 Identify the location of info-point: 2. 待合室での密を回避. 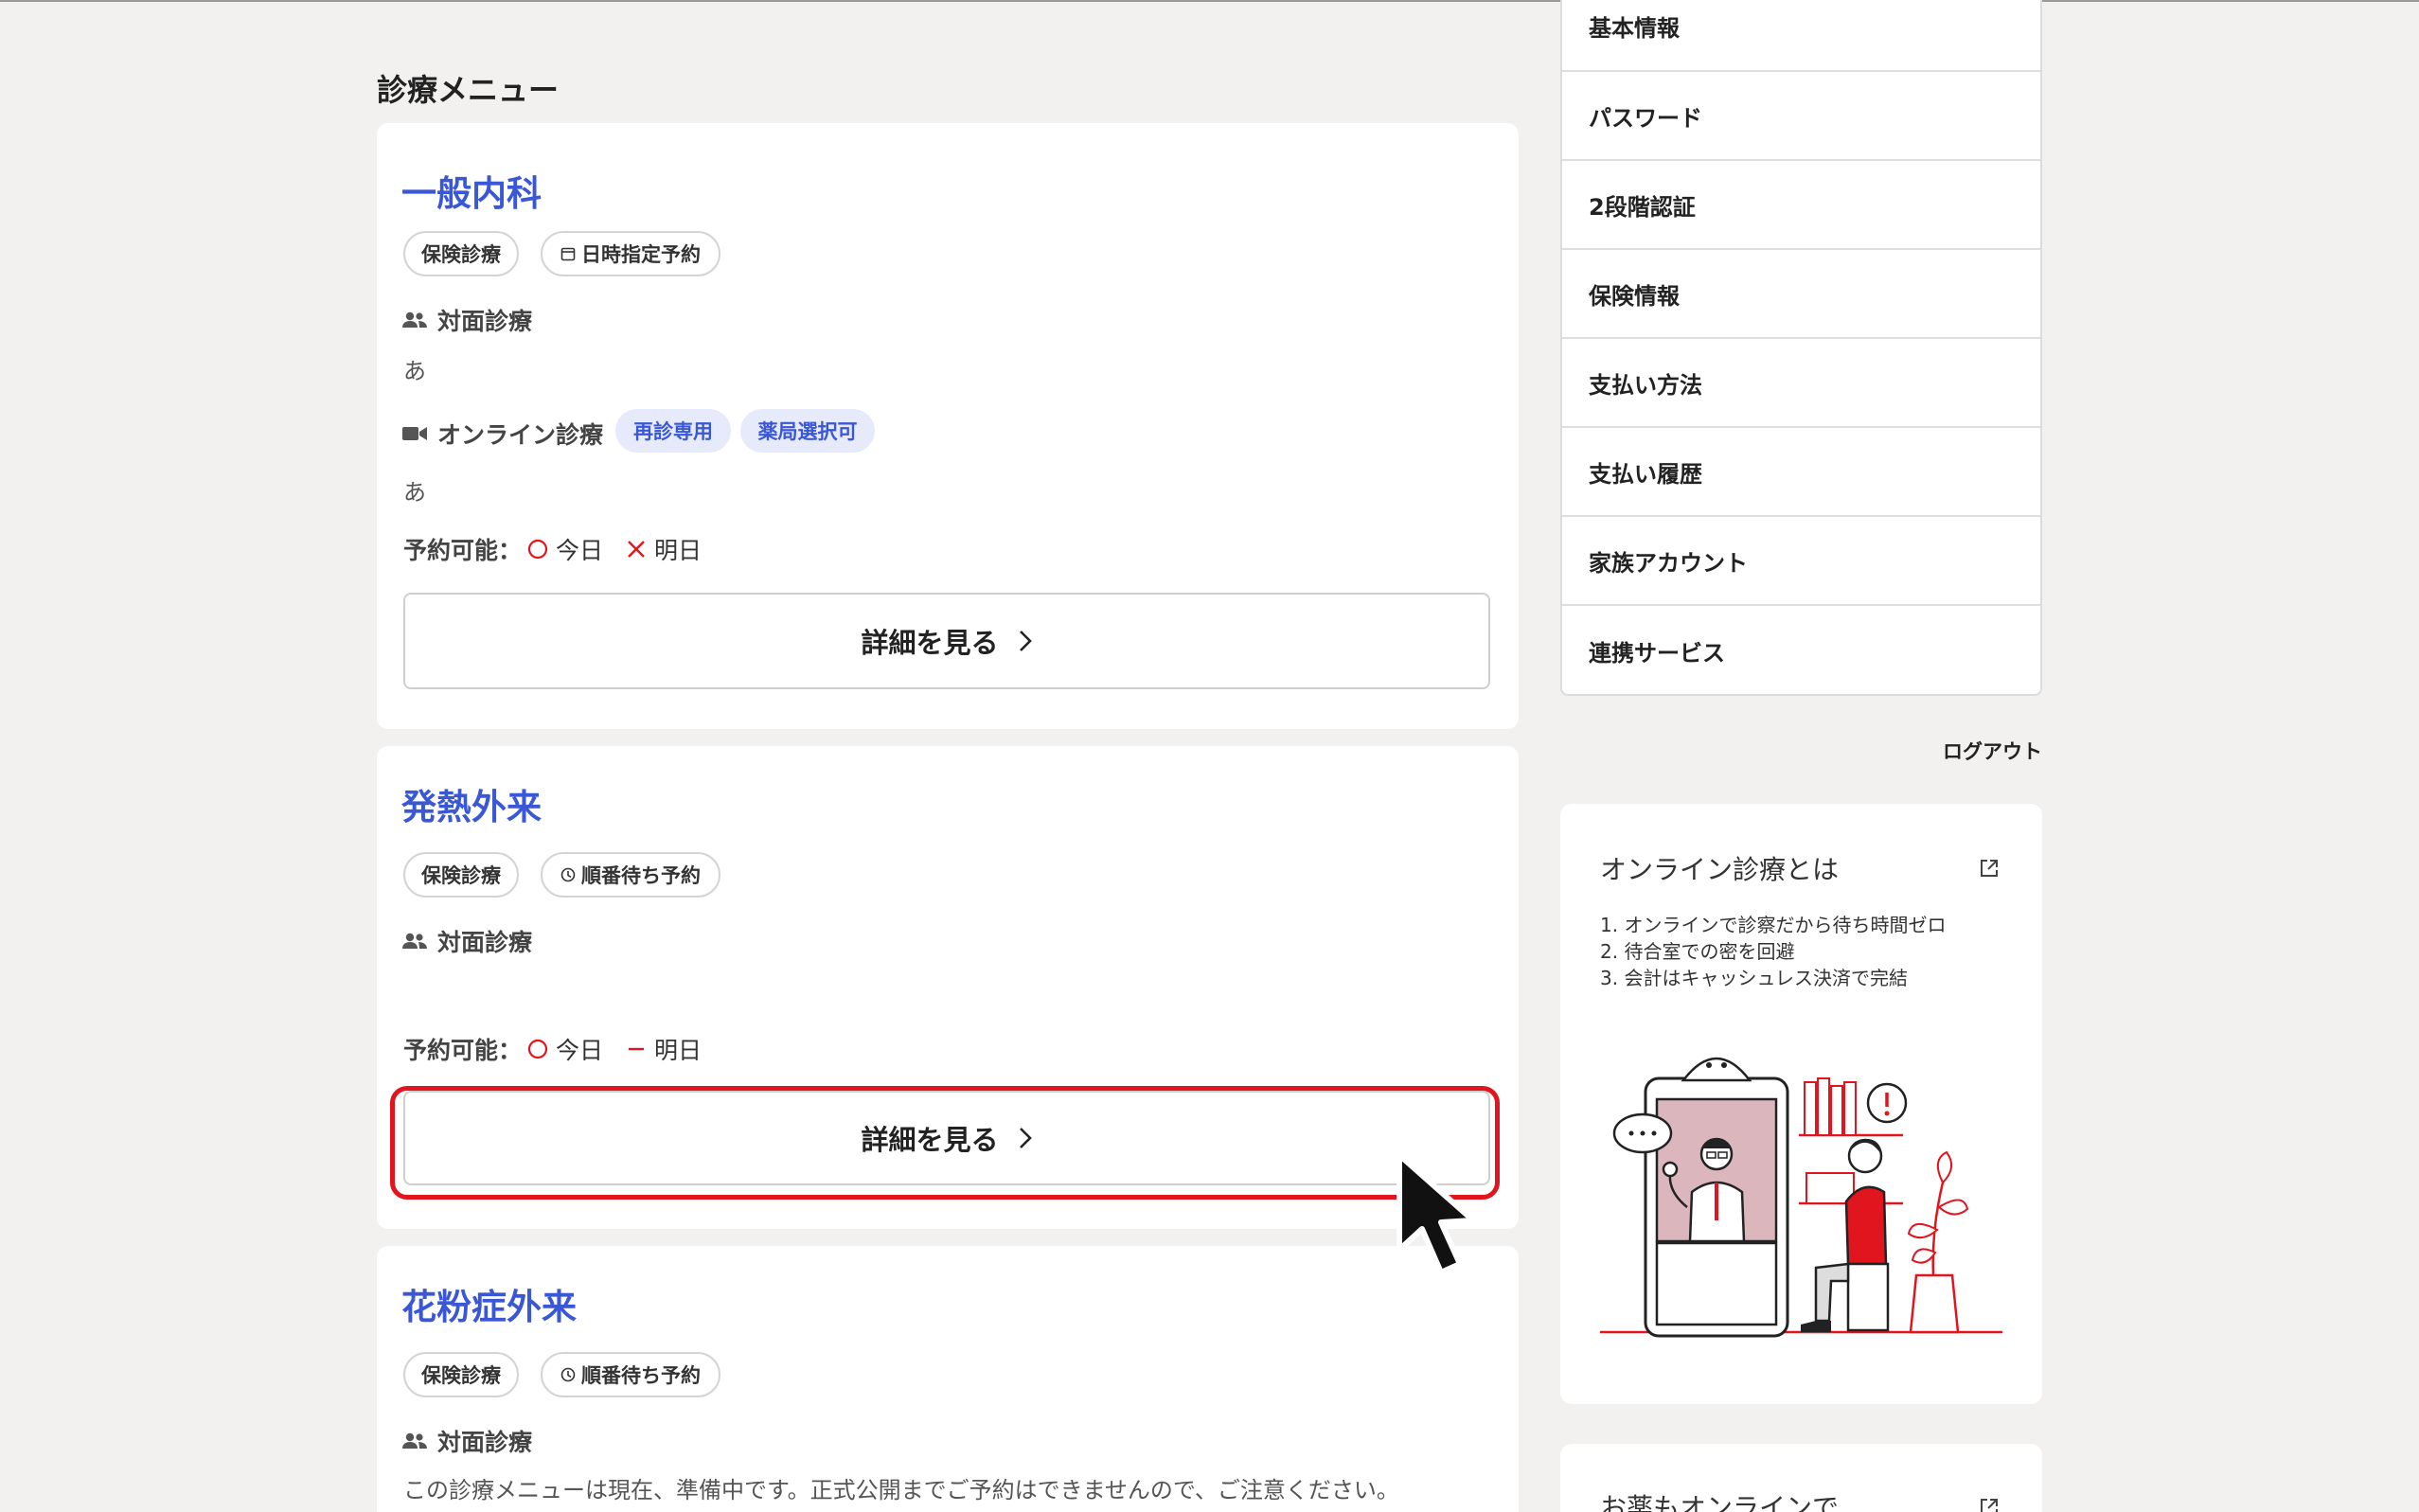
(1697, 951).